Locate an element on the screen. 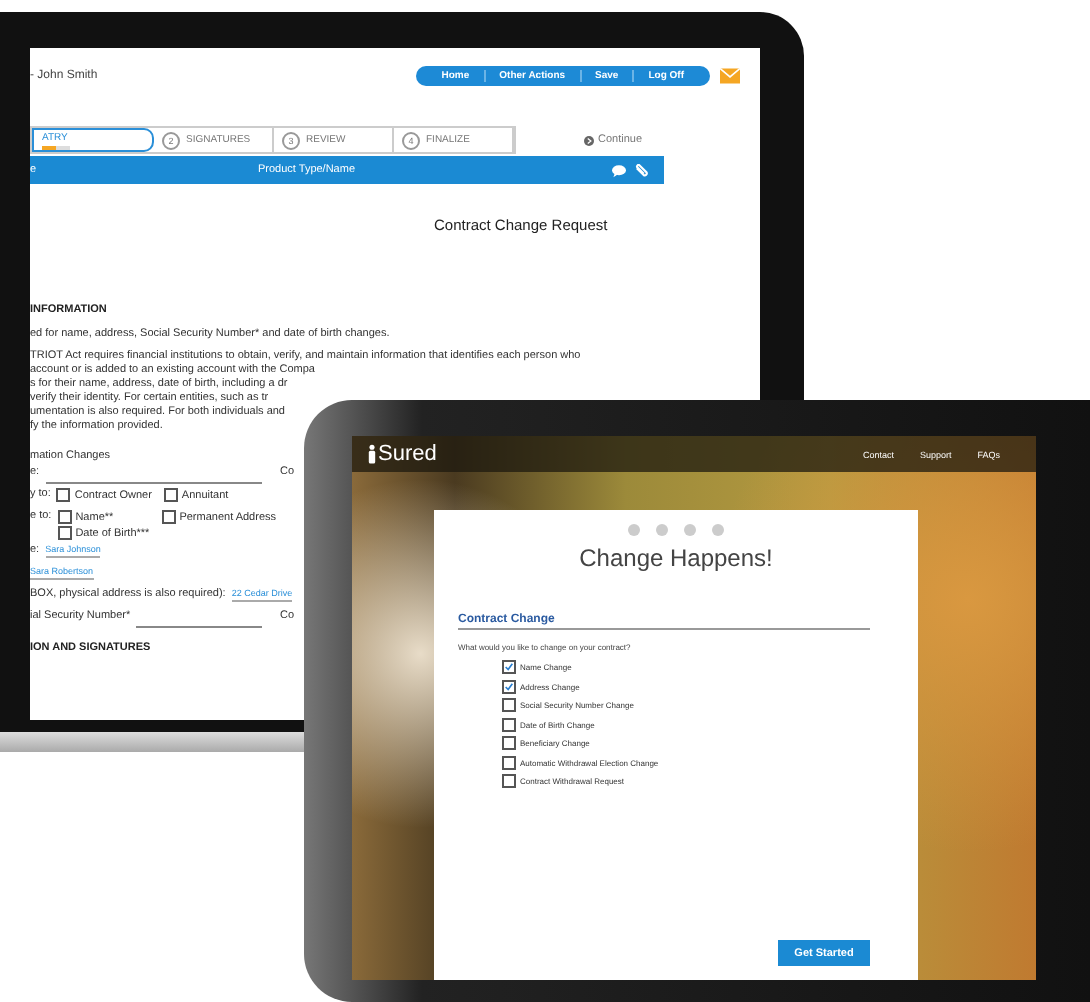 The image size is (1090, 1002). arrow-circle-icon is located at coordinates (589, 140).